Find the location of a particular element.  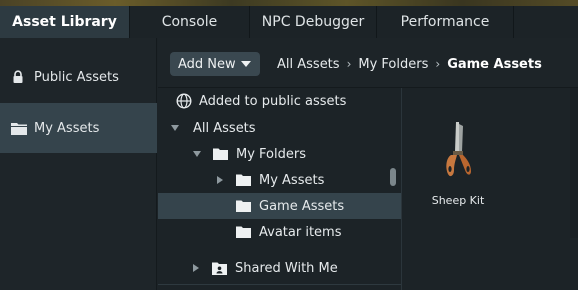

tab-console: Console is located at coordinates (190, 22).